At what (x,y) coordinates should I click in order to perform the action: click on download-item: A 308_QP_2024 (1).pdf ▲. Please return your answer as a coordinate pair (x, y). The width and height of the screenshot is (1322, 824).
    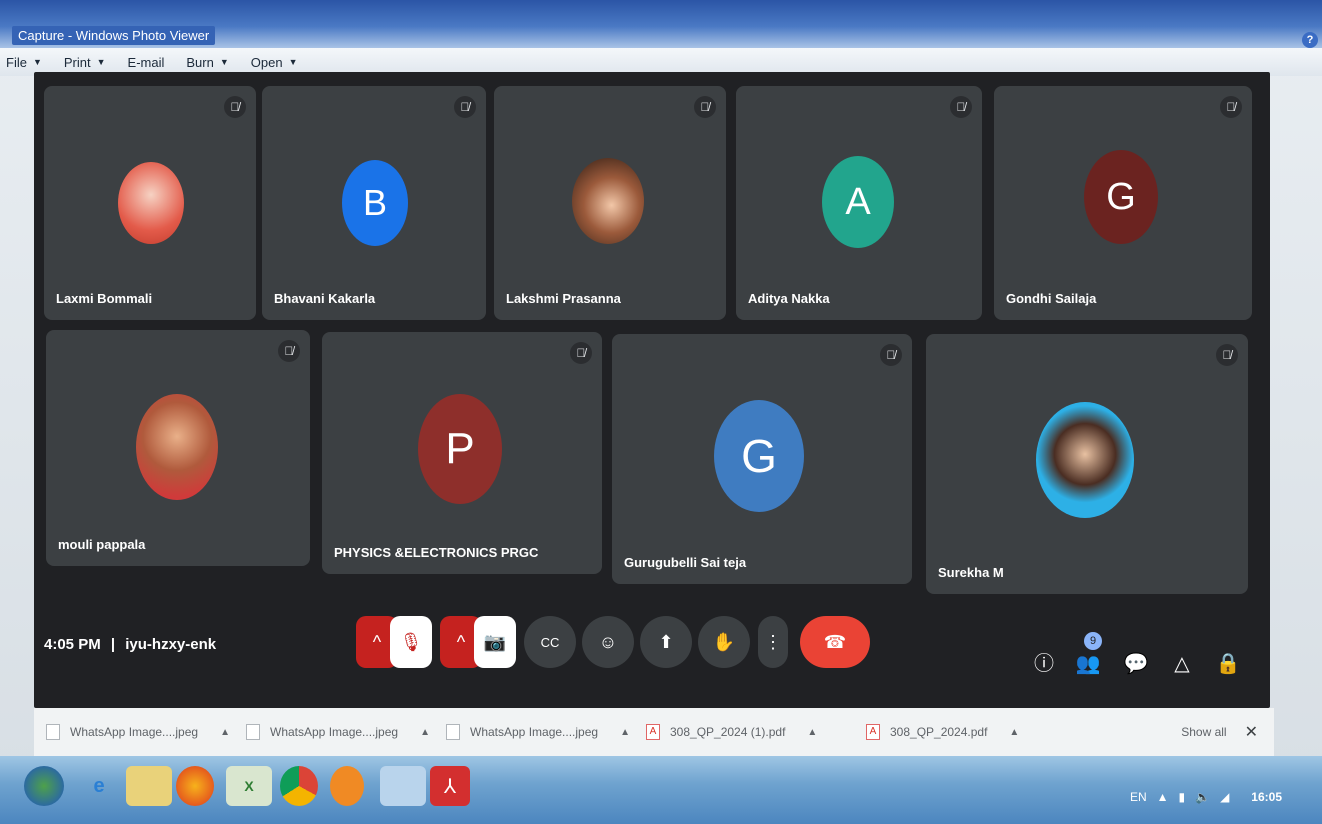
    Looking at the image, I should click on (744, 732).